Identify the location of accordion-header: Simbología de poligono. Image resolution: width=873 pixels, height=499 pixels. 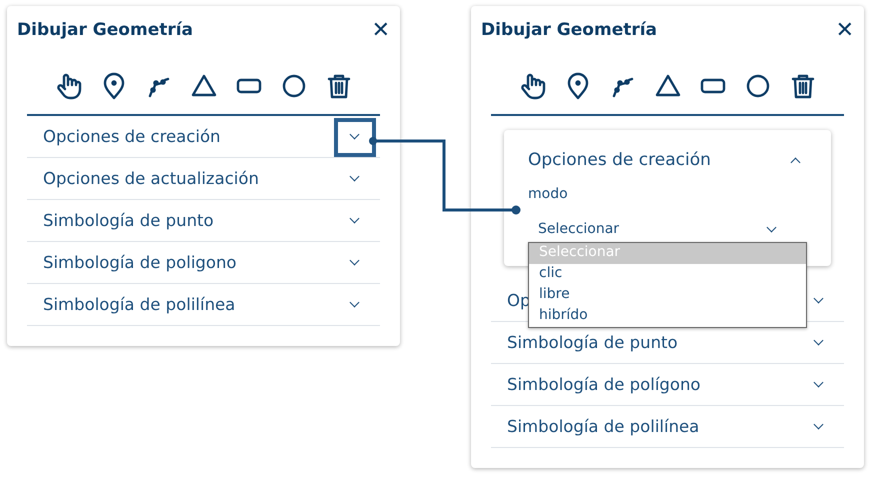
(140, 262).